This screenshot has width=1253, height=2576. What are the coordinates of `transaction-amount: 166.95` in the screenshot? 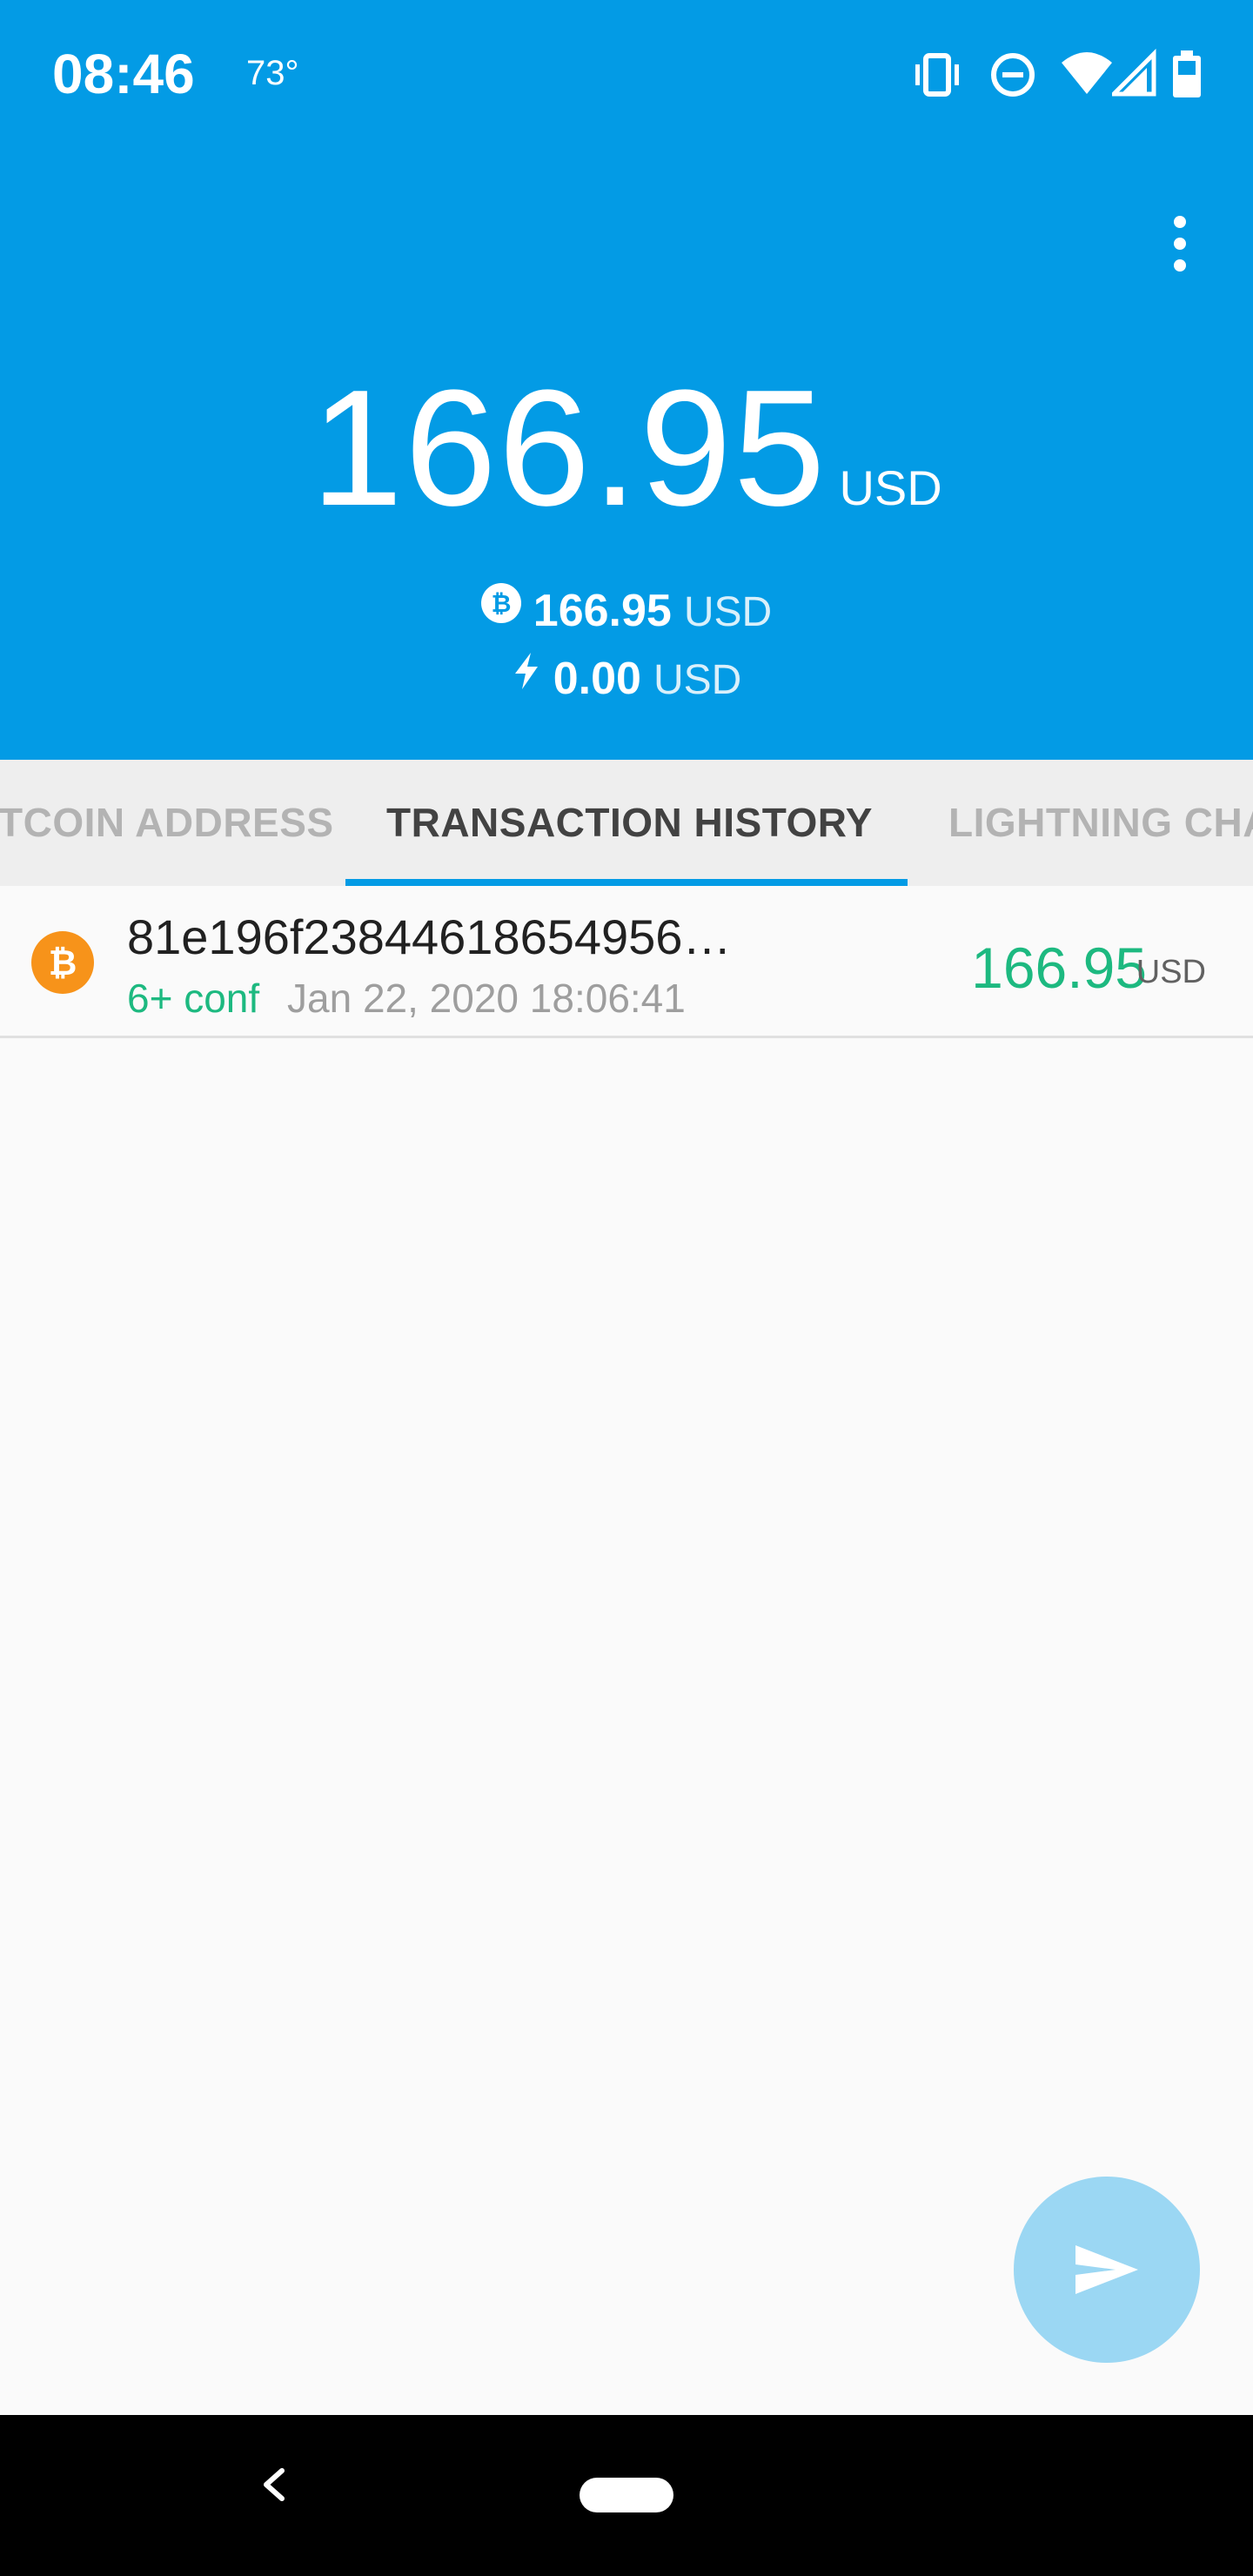 It's located at (1059, 968).